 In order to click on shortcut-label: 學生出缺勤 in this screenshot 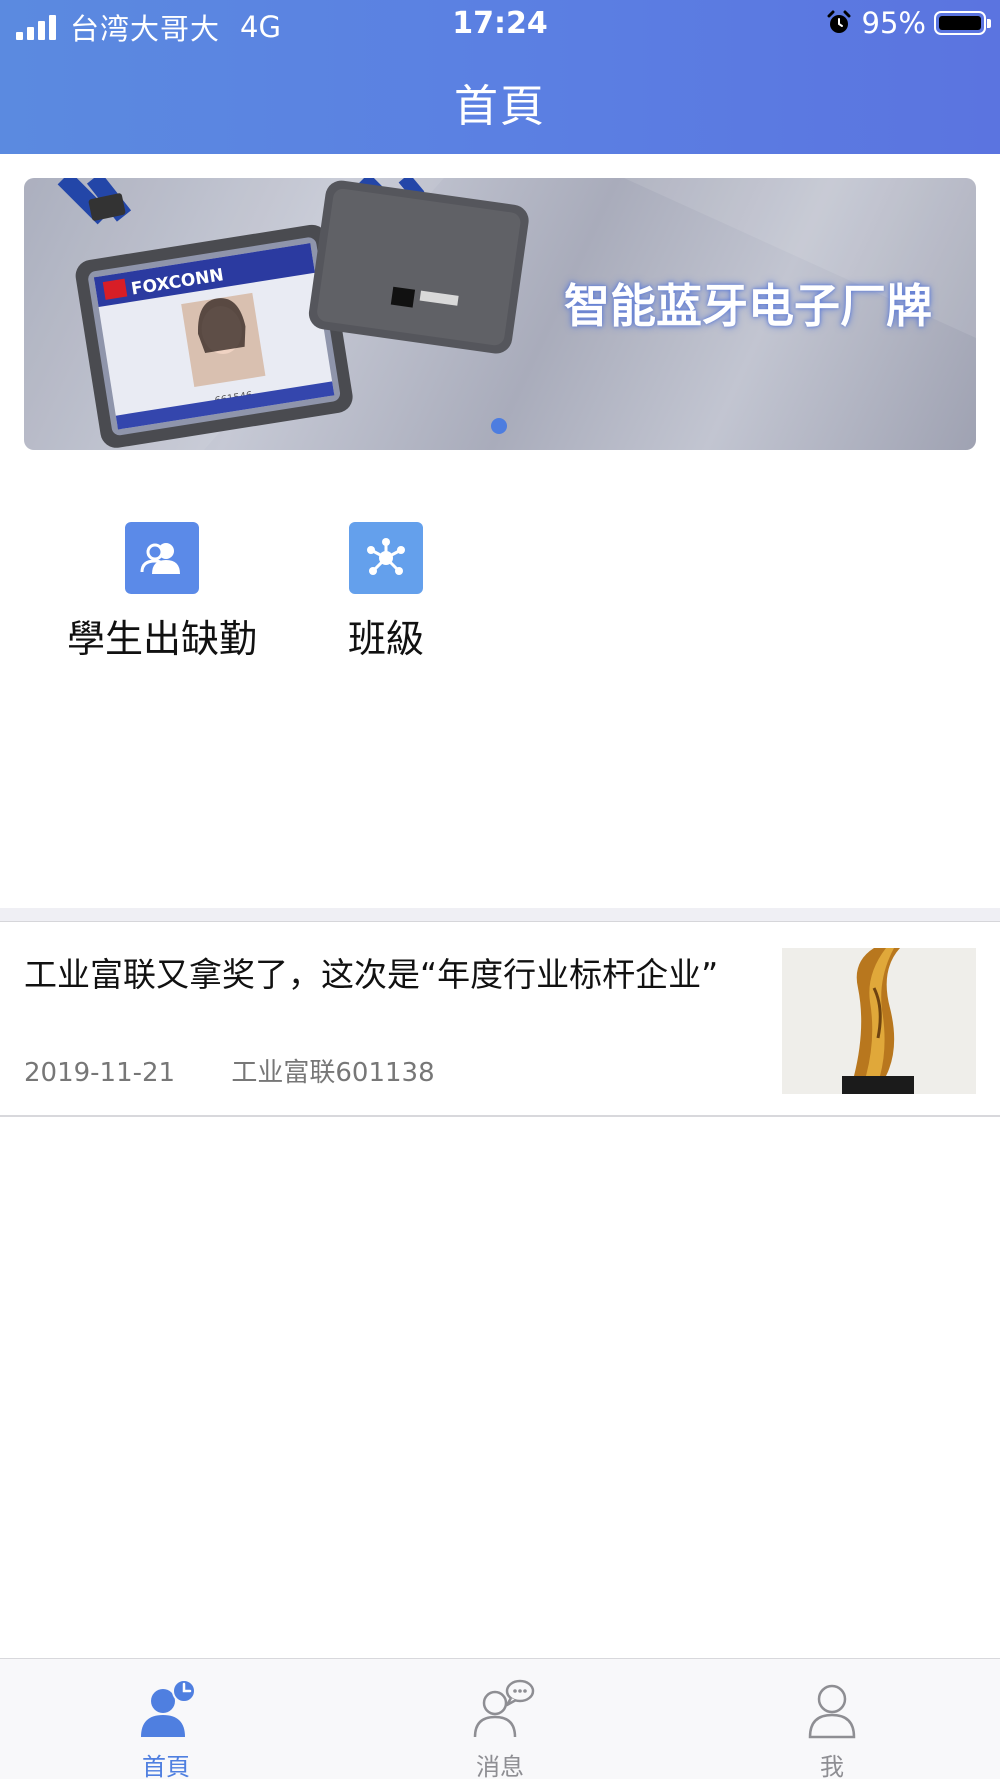, I will do `click(161, 639)`.